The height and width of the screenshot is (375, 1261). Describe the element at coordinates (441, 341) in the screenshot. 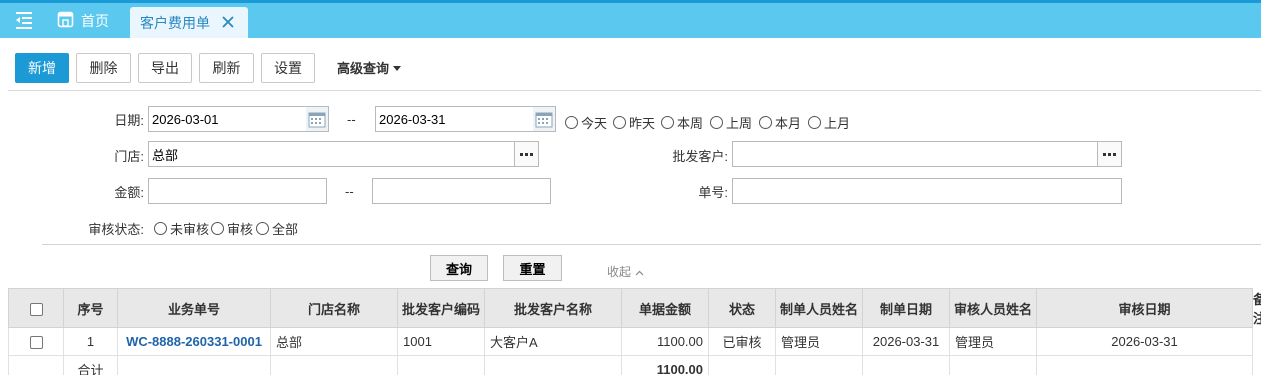

I see `cell-customer-code: 1001` at that location.